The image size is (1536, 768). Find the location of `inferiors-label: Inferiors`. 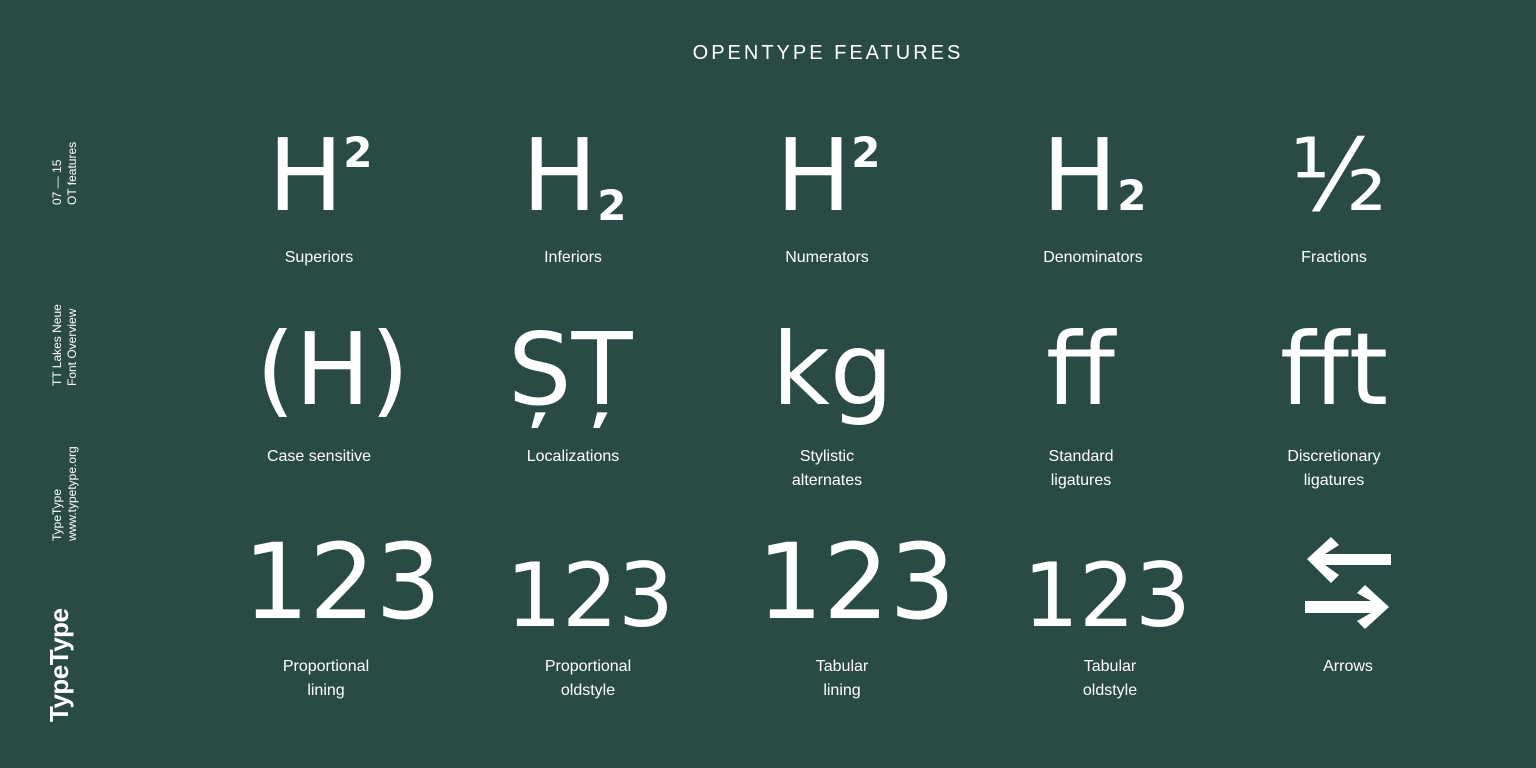

inferiors-label: Inferiors is located at coordinates (573, 257).